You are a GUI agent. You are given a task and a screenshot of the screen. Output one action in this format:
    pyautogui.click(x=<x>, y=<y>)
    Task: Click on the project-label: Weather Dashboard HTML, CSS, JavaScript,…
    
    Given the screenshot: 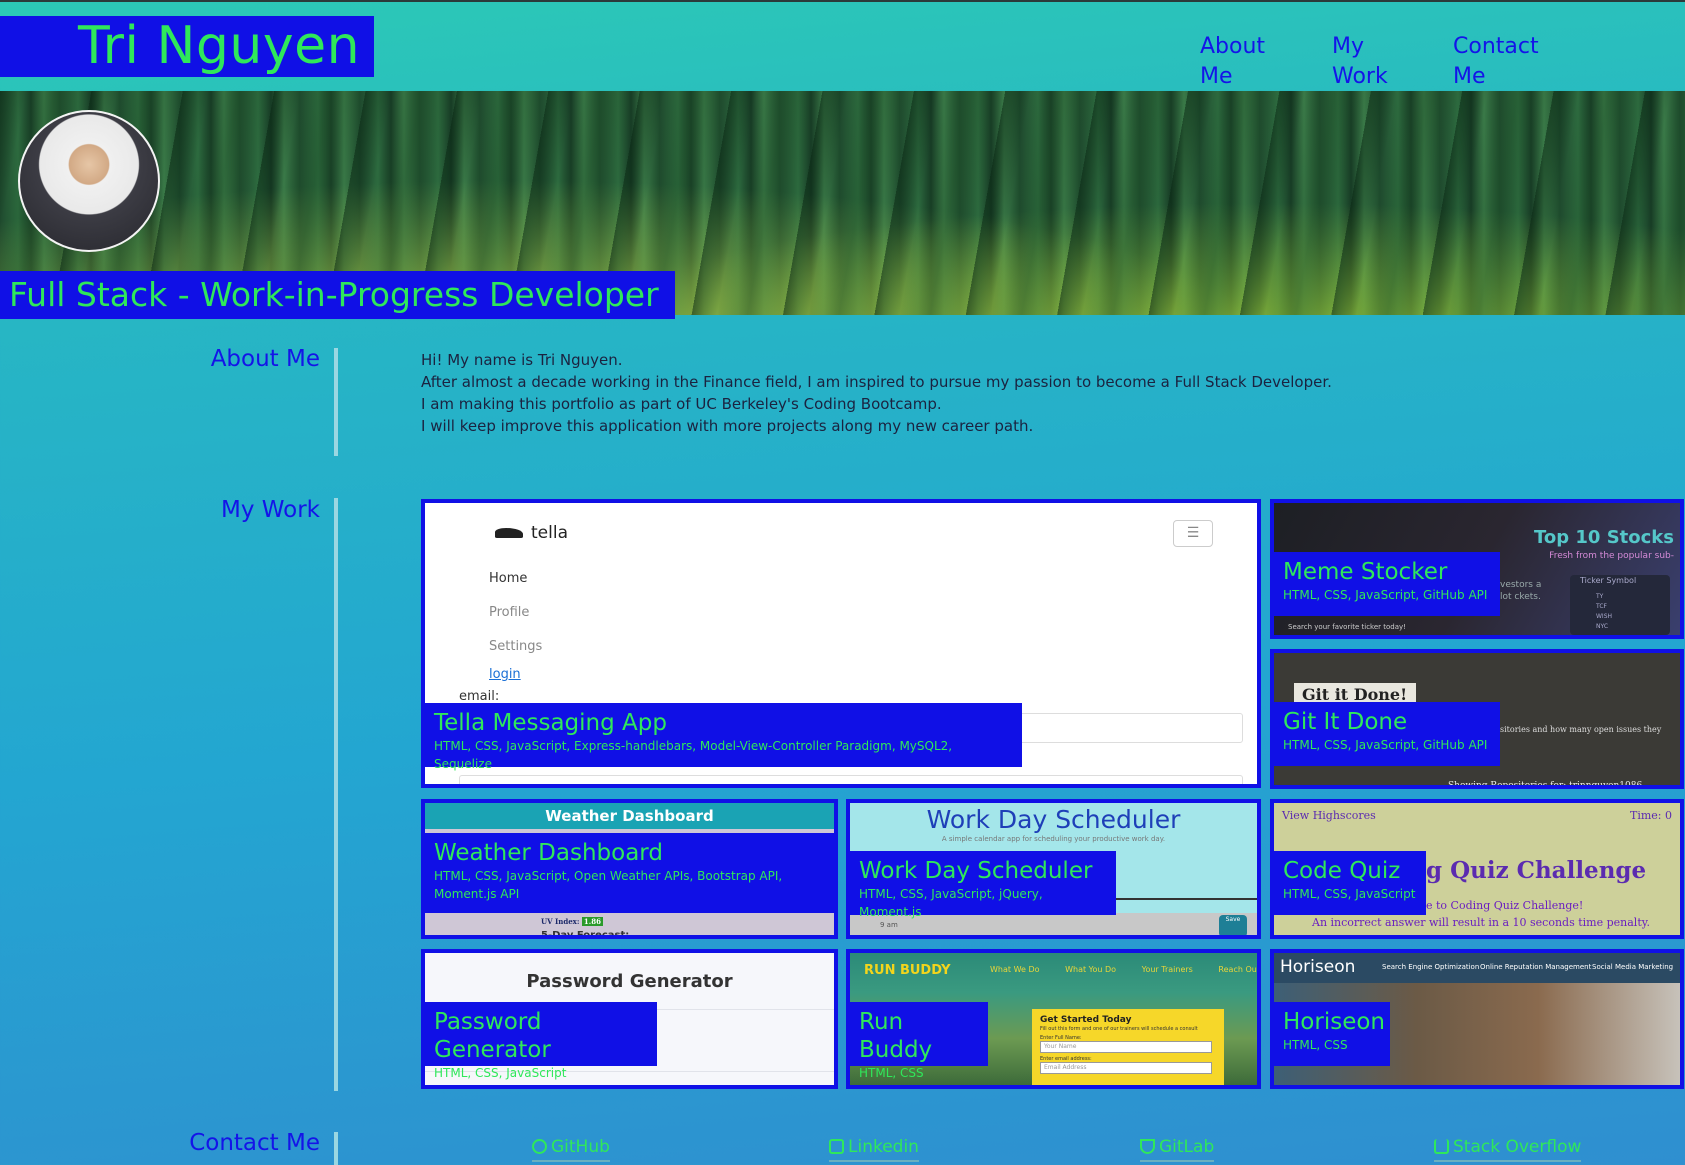 What is the action you would take?
    pyautogui.click(x=629, y=873)
    